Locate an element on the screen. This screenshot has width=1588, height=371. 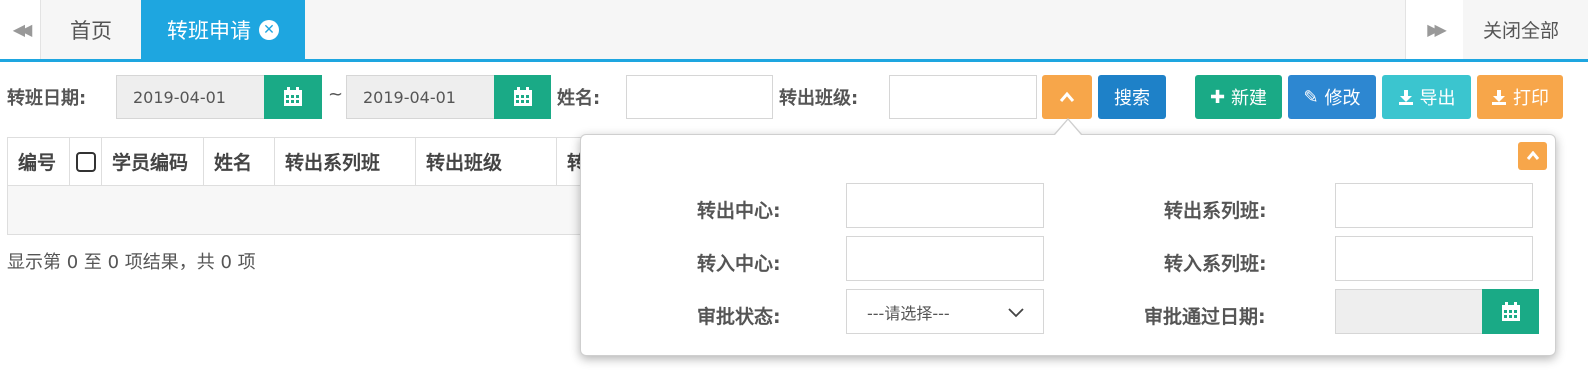
collapse-panel-button is located at coordinates (1532, 156).